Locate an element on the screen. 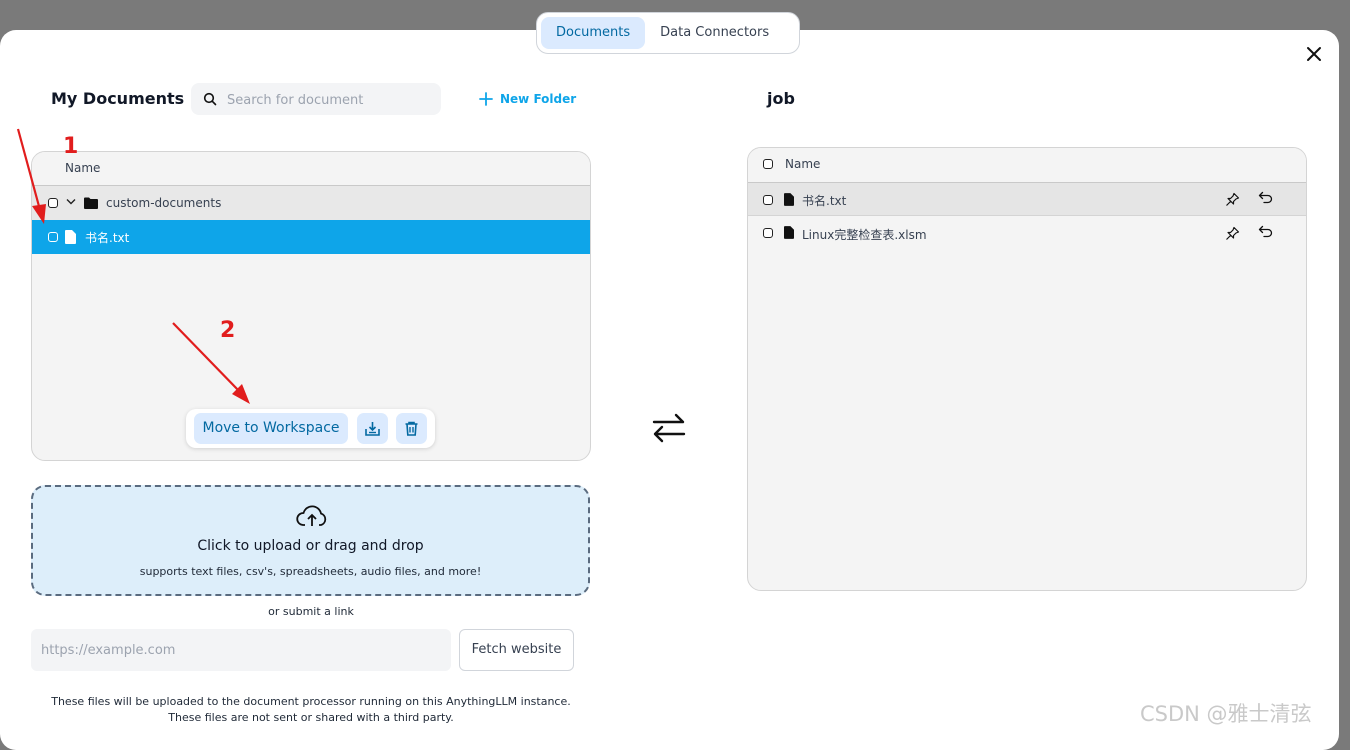 The image size is (1350, 750). file-name: 书名.txt is located at coordinates (107, 238).